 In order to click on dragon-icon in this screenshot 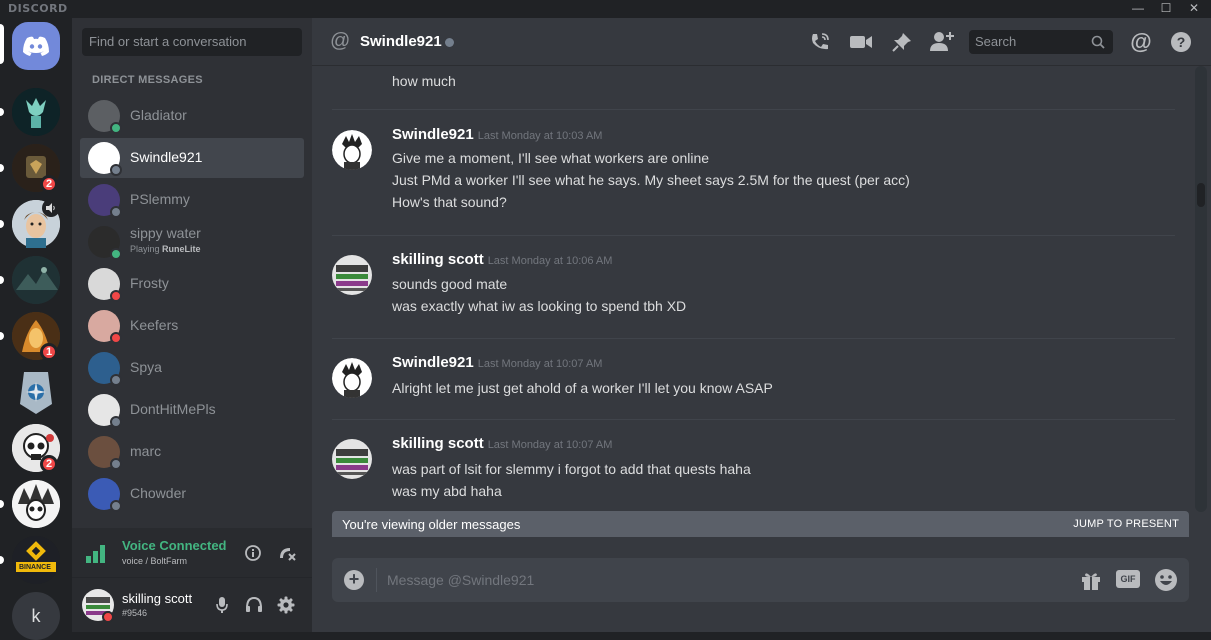, I will do `click(36, 112)`.